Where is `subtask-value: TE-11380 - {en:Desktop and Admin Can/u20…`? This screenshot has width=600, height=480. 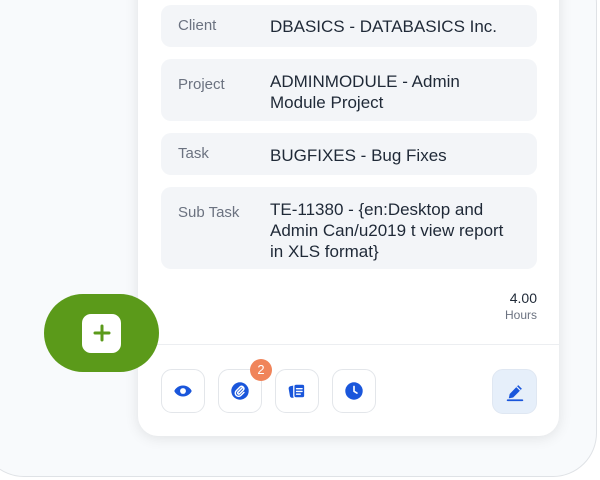 subtask-value: TE-11380 - {en:Desktop and Admin Can/u20… is located at coordinates (387, 230).